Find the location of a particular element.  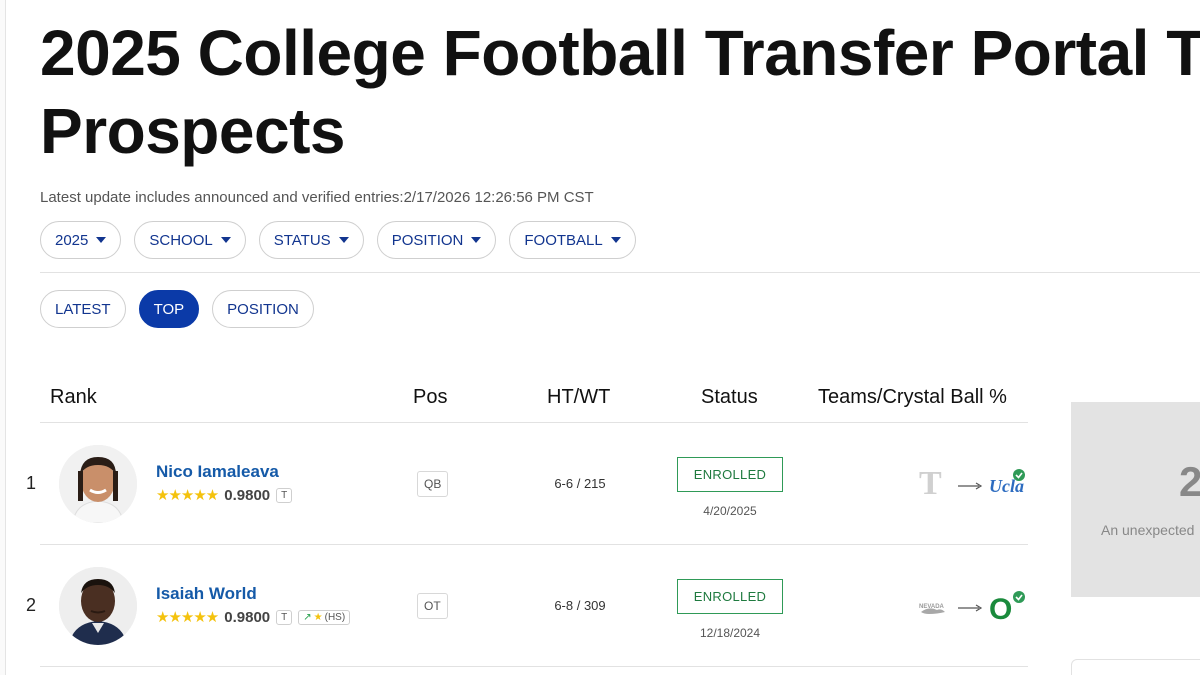

header-status: Status is located at coordinates (729, 397).